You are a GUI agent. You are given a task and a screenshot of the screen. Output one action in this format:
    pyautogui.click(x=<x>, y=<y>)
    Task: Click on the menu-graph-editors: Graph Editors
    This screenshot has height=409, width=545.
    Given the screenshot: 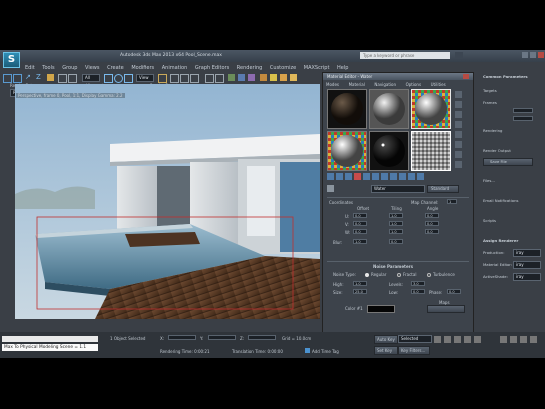 What is the action you would take?
    pyautogui.click(x=212, y=68)
    